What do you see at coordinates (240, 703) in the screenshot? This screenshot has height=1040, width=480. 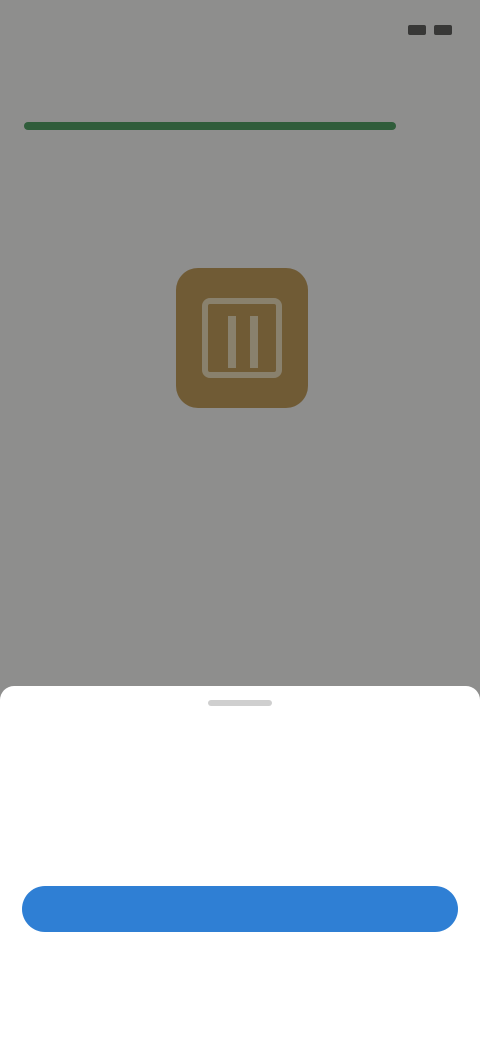 I see `sheet-drag-handle` at bounding box center [240, 703].